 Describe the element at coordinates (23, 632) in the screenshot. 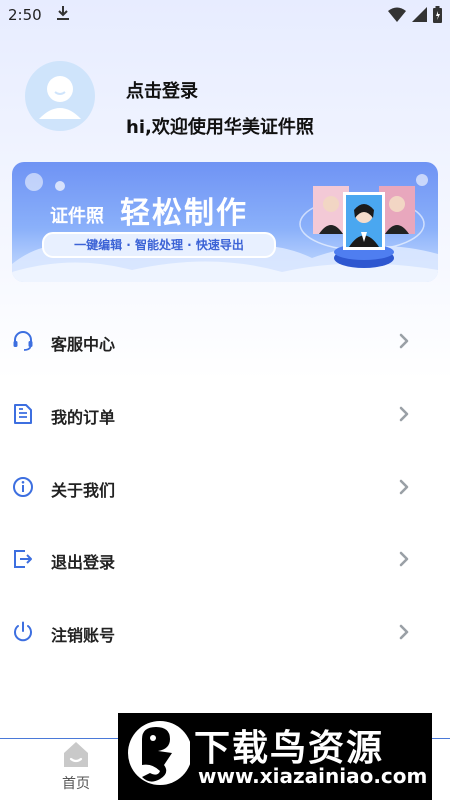

I see `power-icon` at that location.